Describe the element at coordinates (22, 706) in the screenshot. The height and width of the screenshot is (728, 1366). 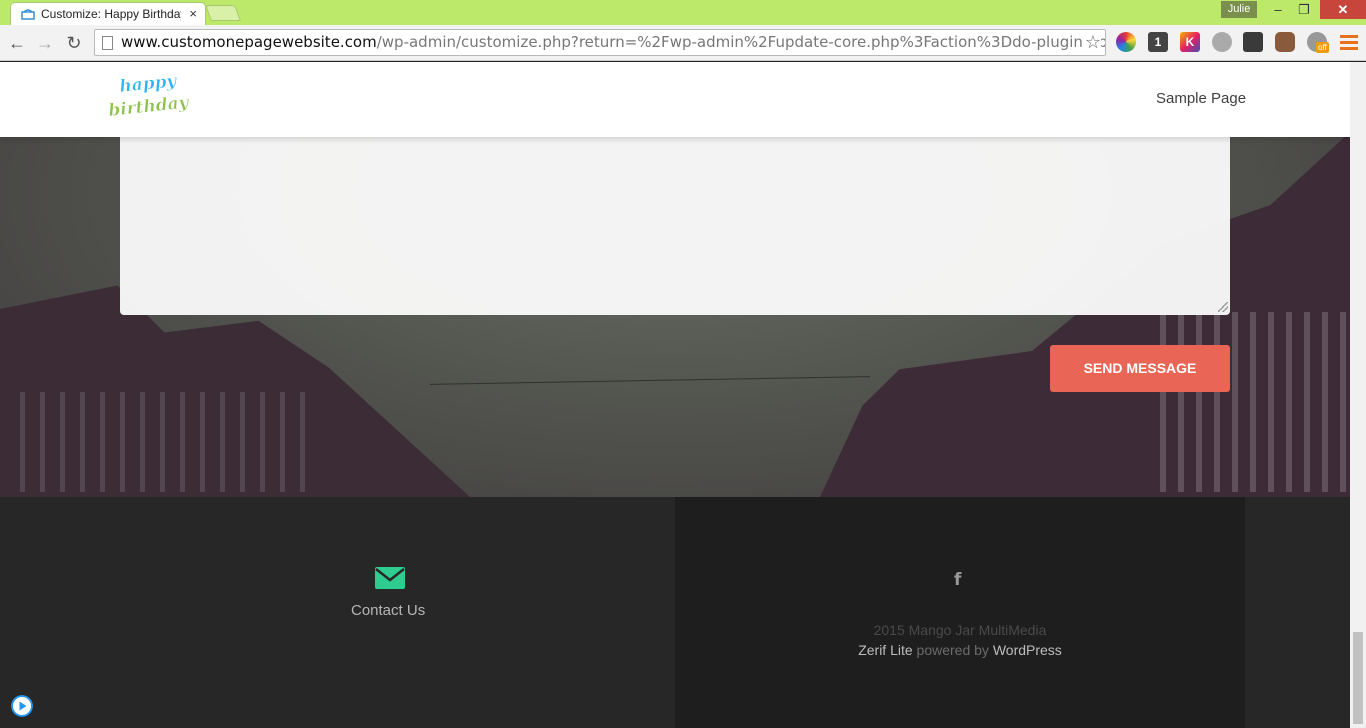
I see `play-icon` at that location.